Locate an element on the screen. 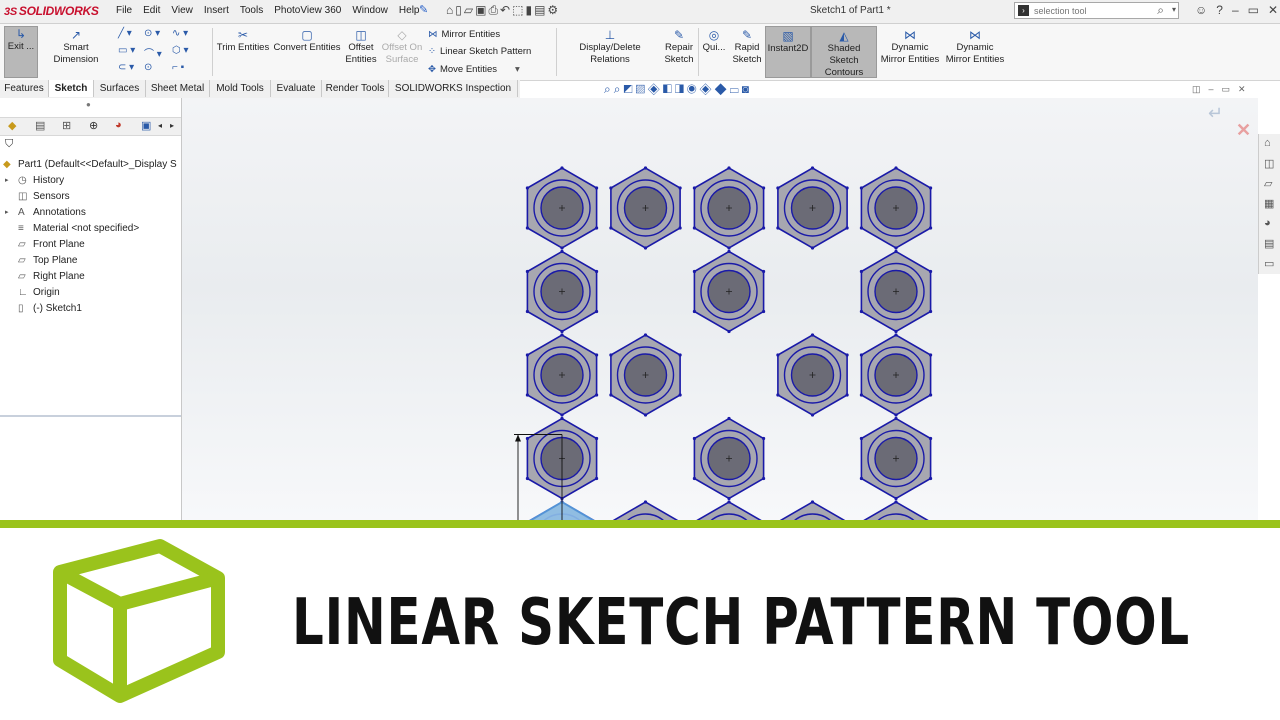 The width and height of the screenshot is (1280, 720). tab-evaluate: Evaluate is located at coordinates (296, 88).